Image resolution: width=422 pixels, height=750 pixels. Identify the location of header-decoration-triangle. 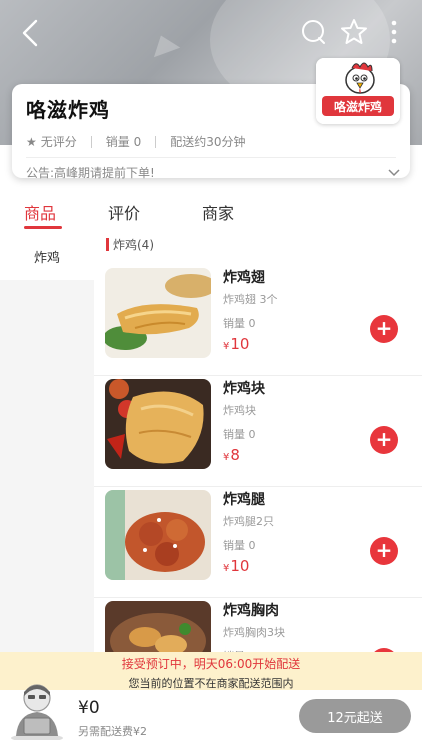
(164, 44).